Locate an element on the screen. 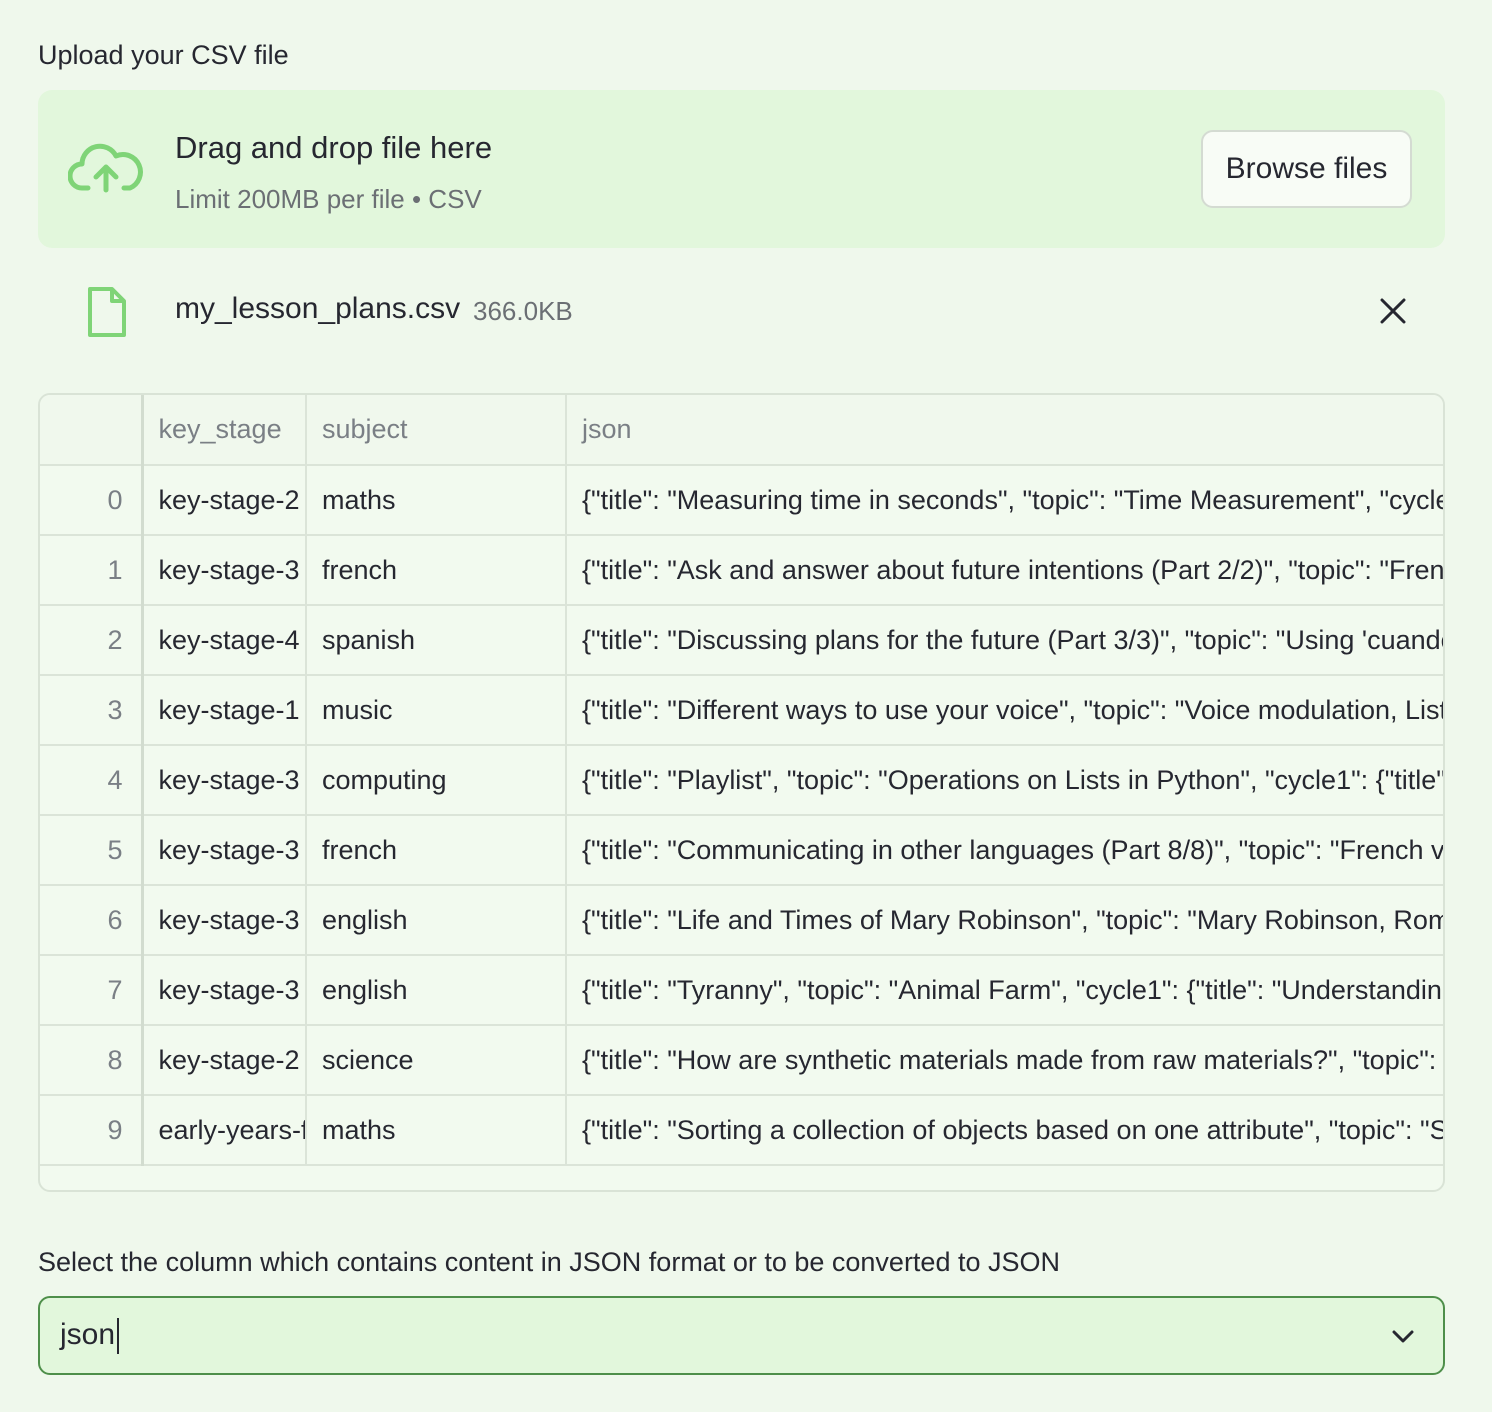 The width and height of the screenshot is (1492, 1412). file-name: my_lesson_plans.csv is located at coordinates (318, 308).